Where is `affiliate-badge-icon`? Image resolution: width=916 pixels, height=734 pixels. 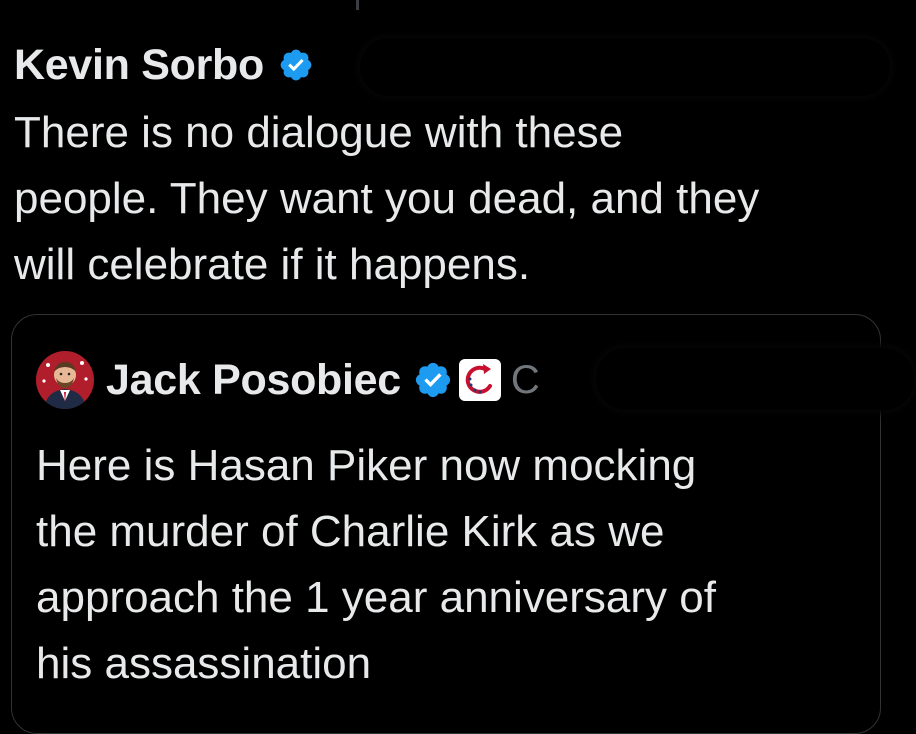
affiliate-badge-icon is located at coordinates (479, 380).